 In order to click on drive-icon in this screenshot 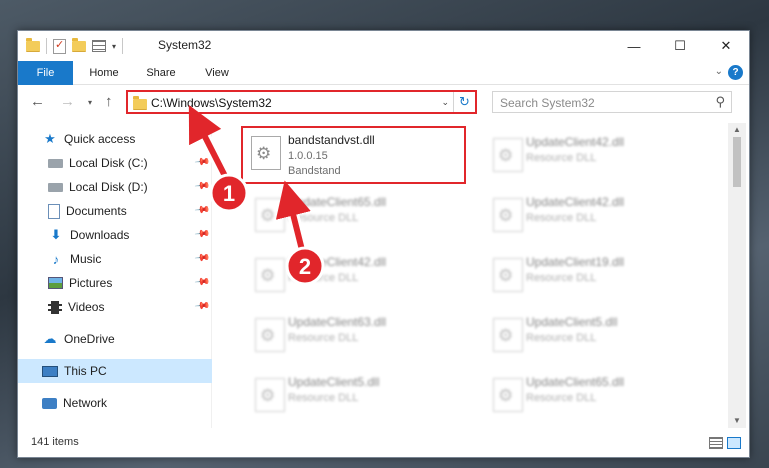, I will do `click(55, 163)`.